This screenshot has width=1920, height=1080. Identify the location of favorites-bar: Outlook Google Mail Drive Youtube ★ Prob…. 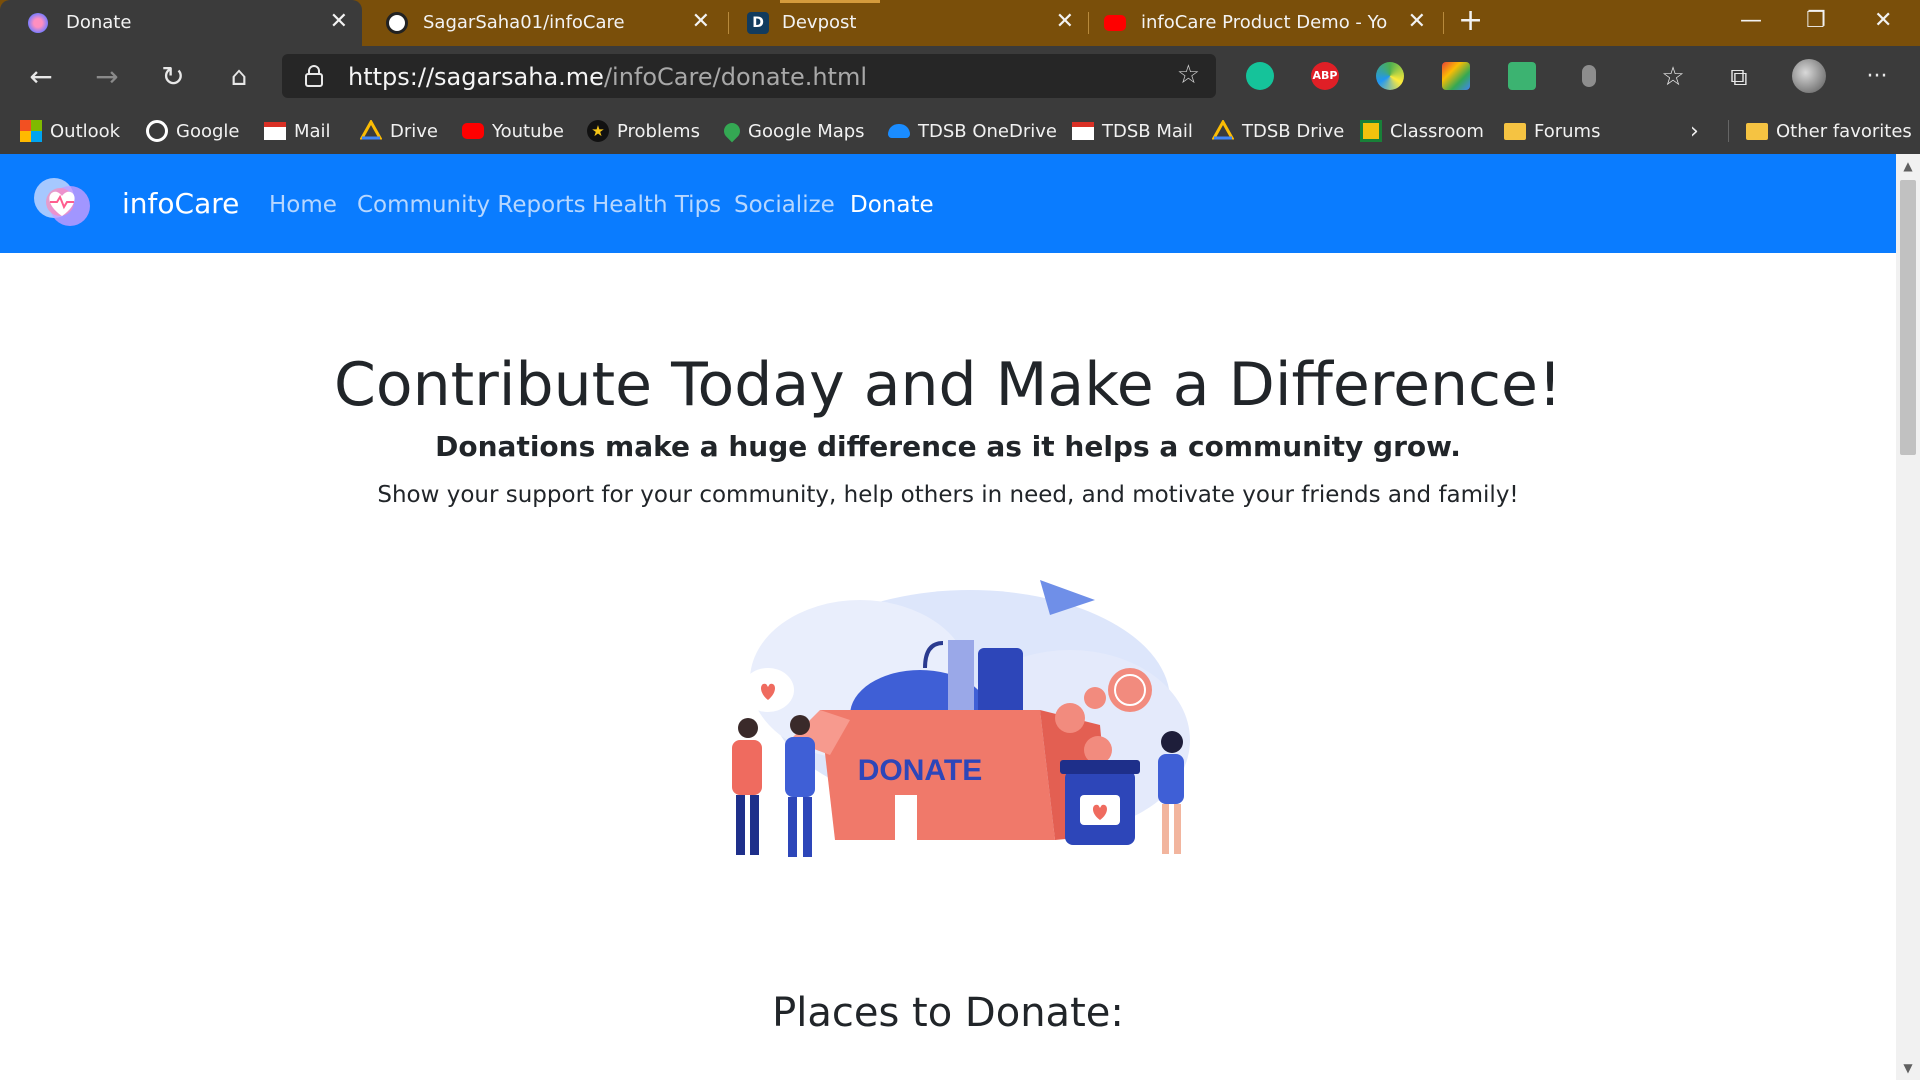
(960, 131).